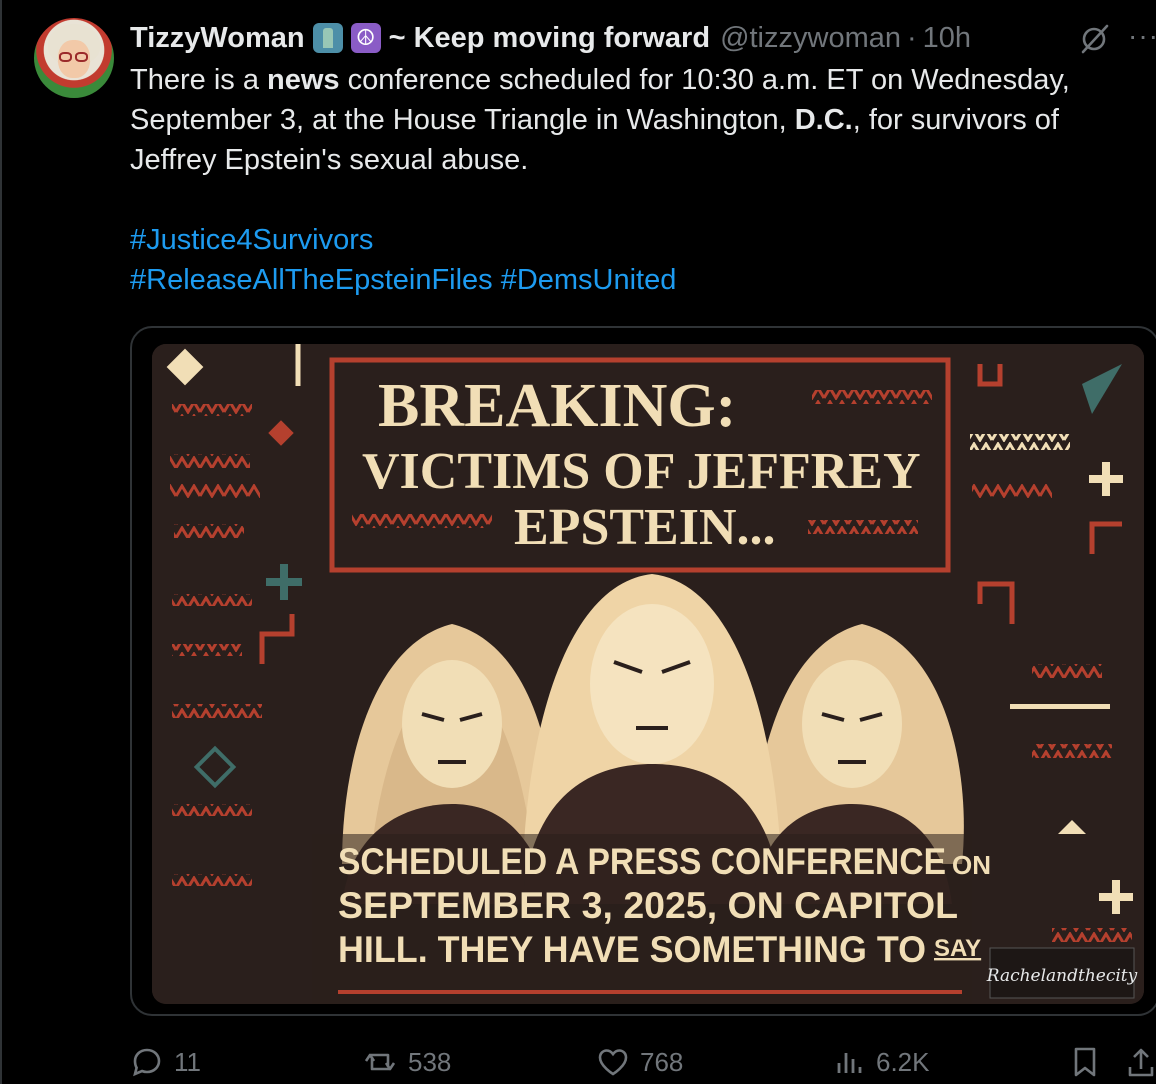  I want to click on tweet-actions: 11 538 768 6.2K, so click(643, 1062).